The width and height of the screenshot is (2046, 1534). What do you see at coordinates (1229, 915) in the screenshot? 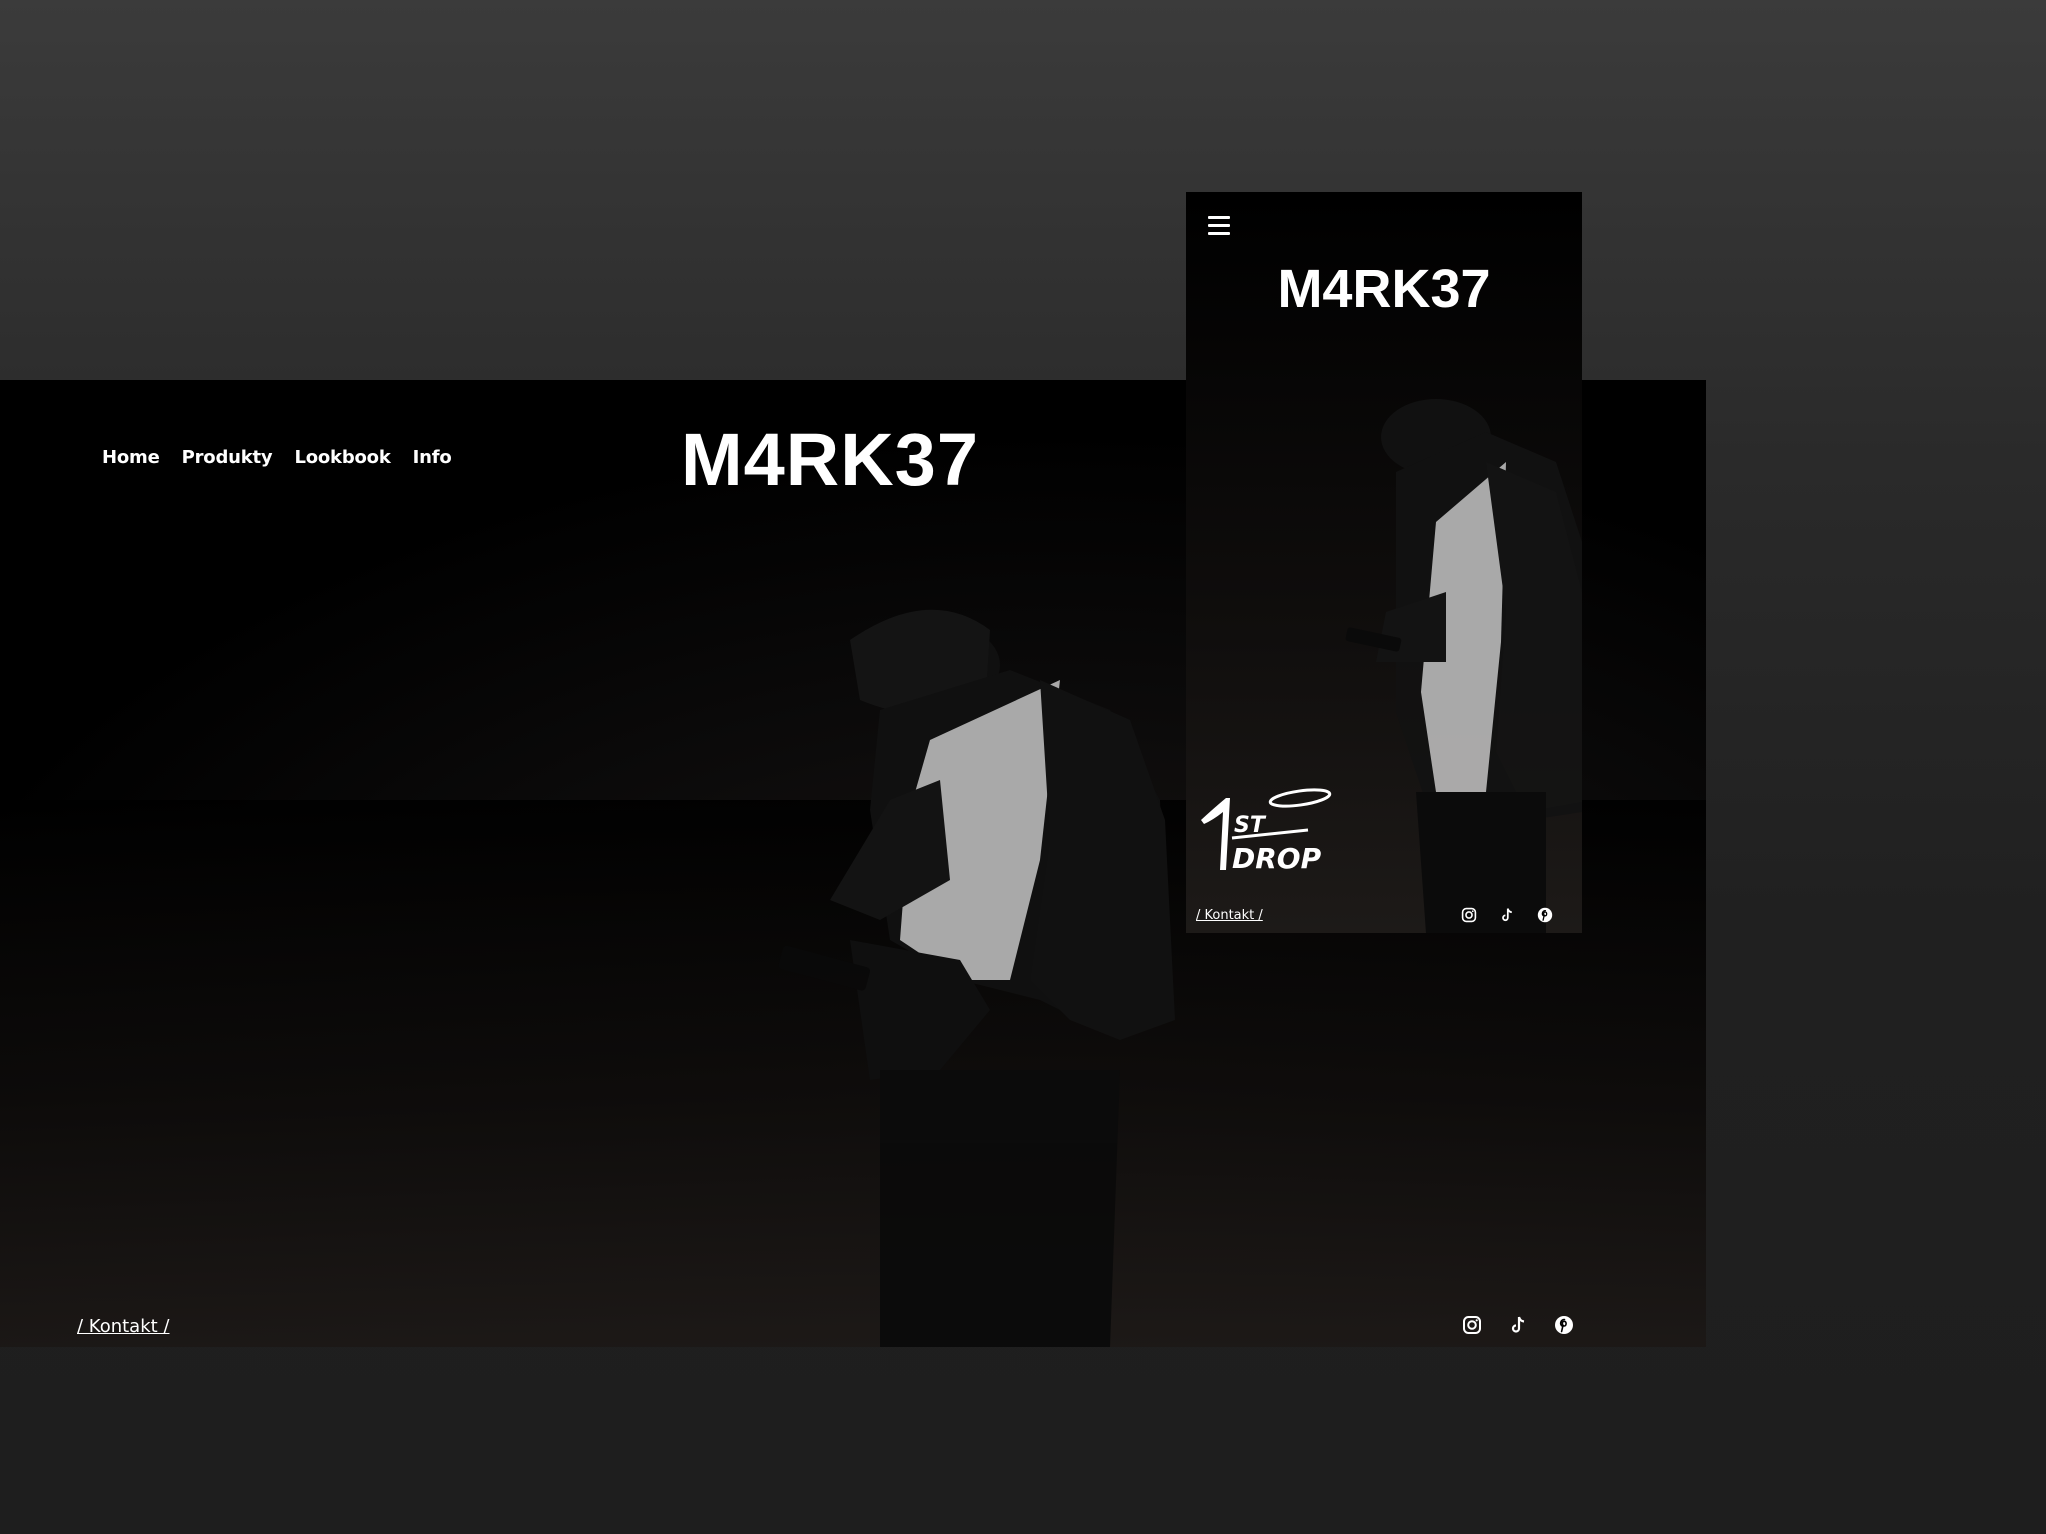
I see `mobile-contact-link: / Kontakt /` at bounding box center [1229, 915].